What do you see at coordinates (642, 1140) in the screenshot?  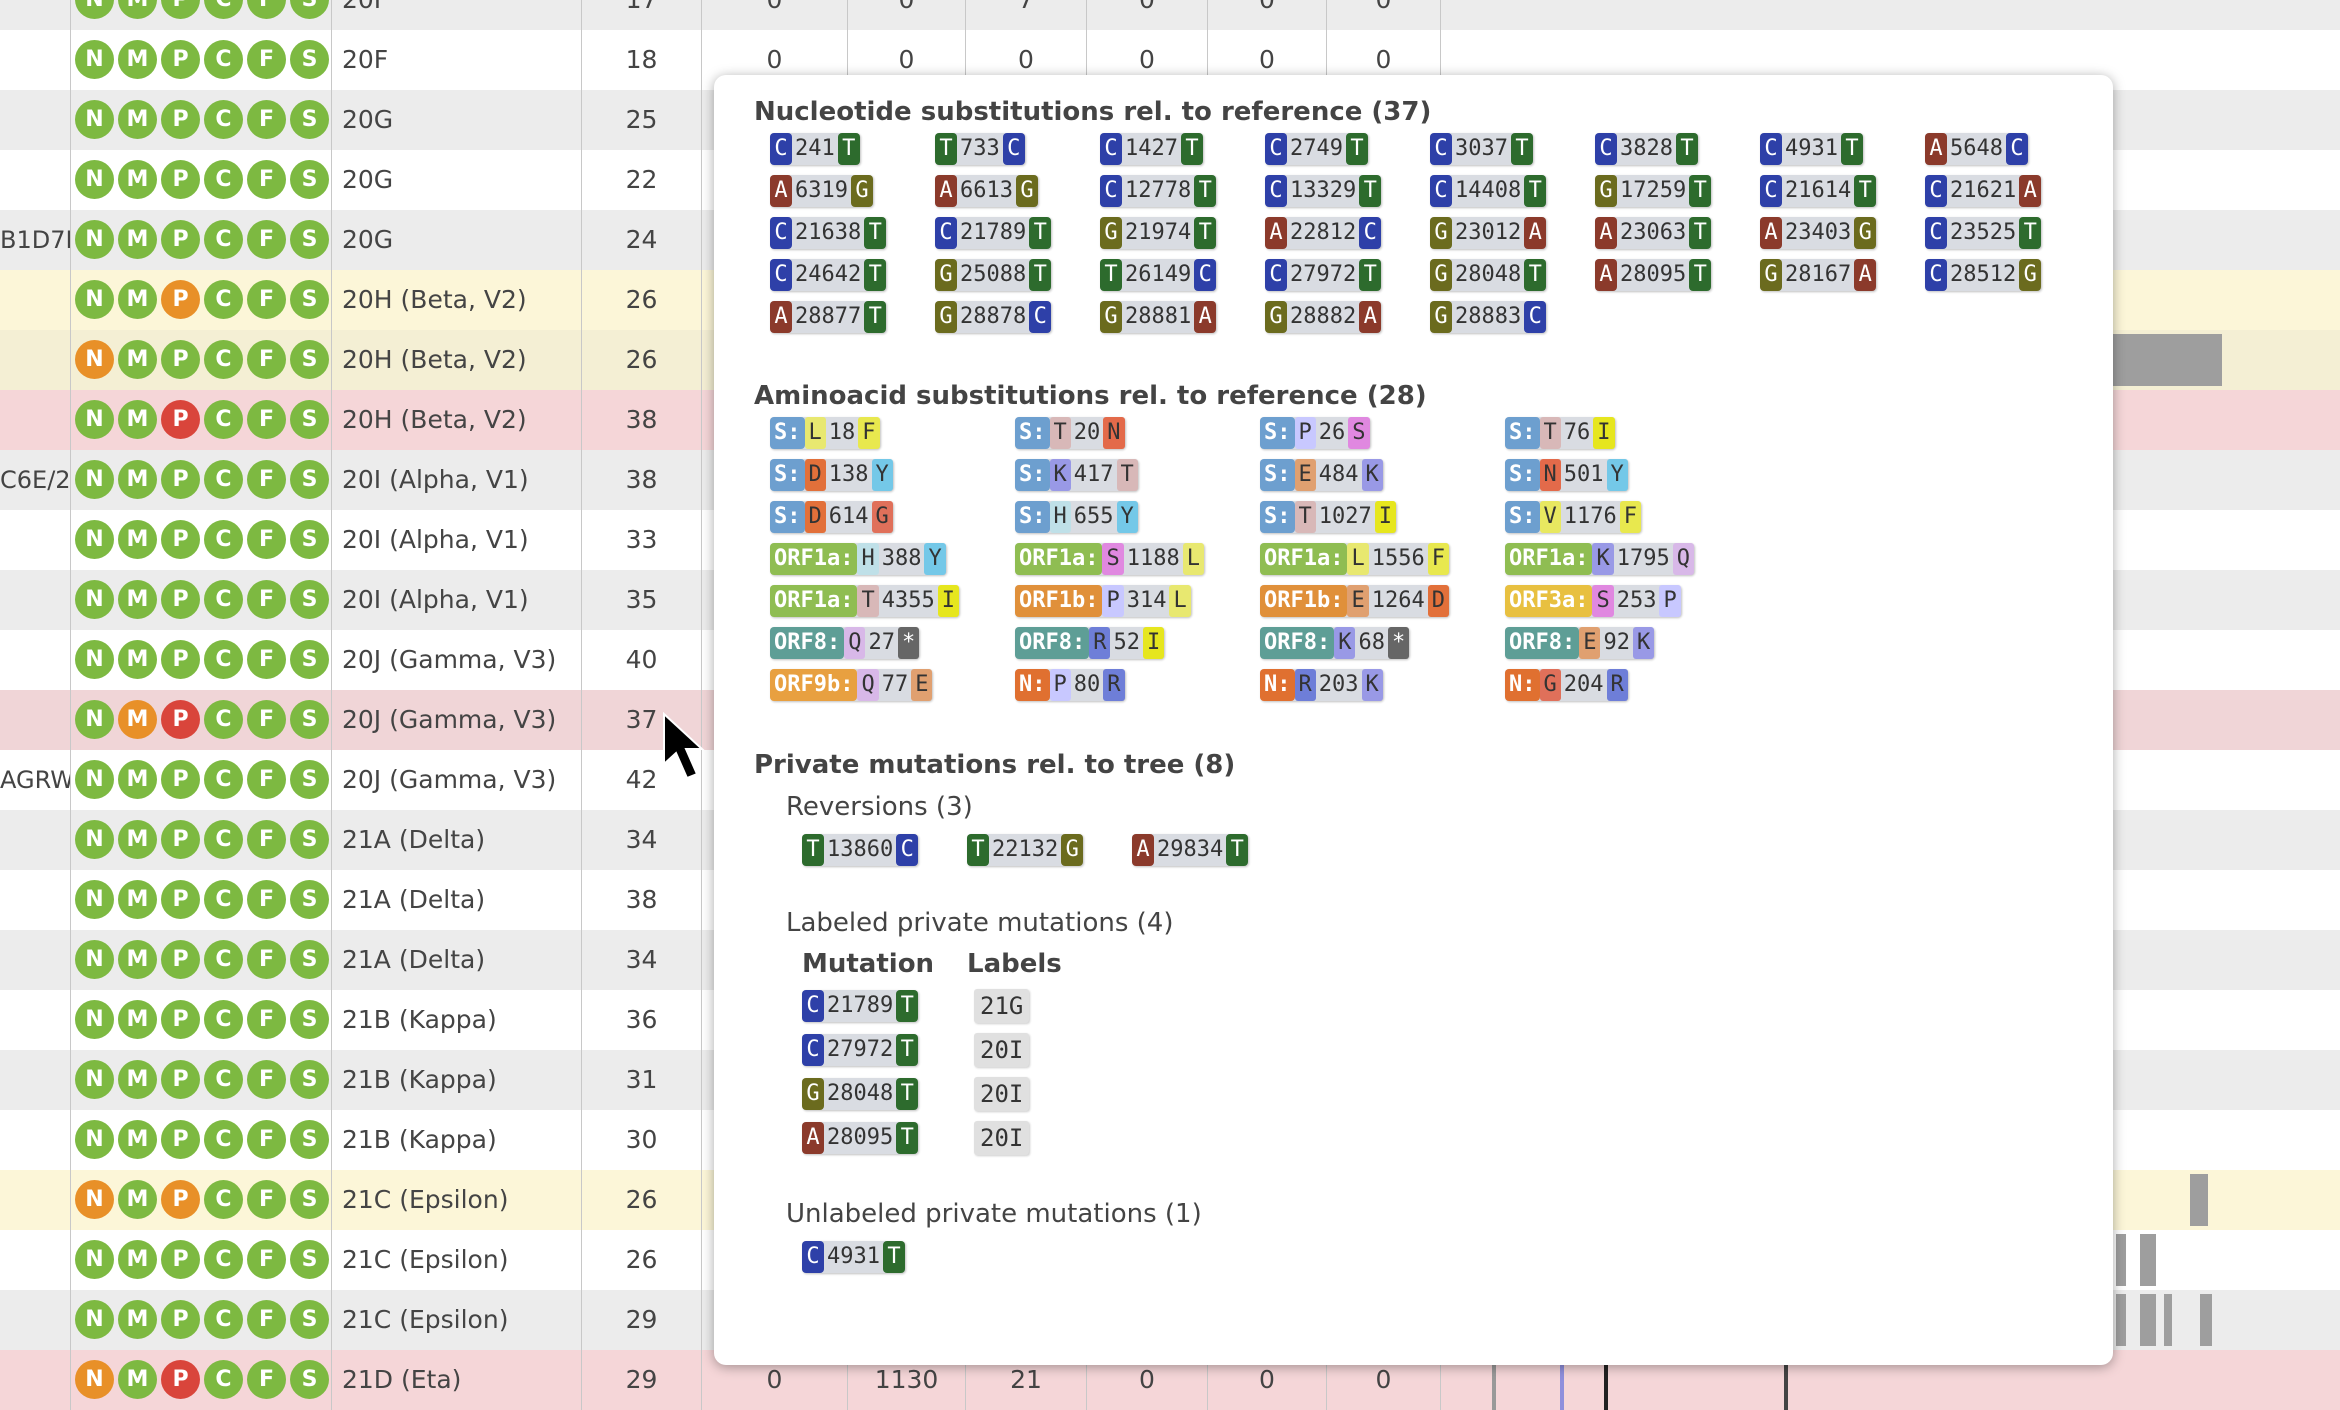 I see `total-mutations-cell: 30` at bounding box center [642, 1140].